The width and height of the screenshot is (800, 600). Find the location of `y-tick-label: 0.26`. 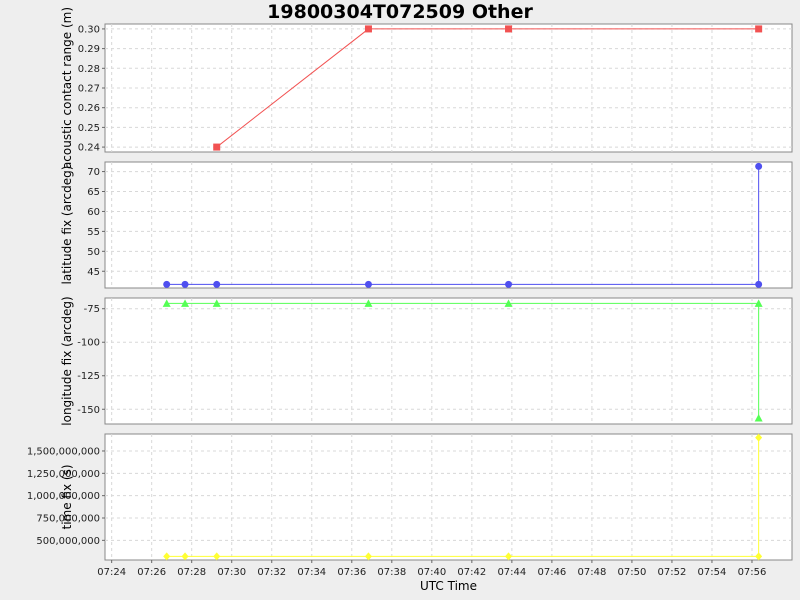

y-tick-label: 0.26 is located at coordinates (89, 108).